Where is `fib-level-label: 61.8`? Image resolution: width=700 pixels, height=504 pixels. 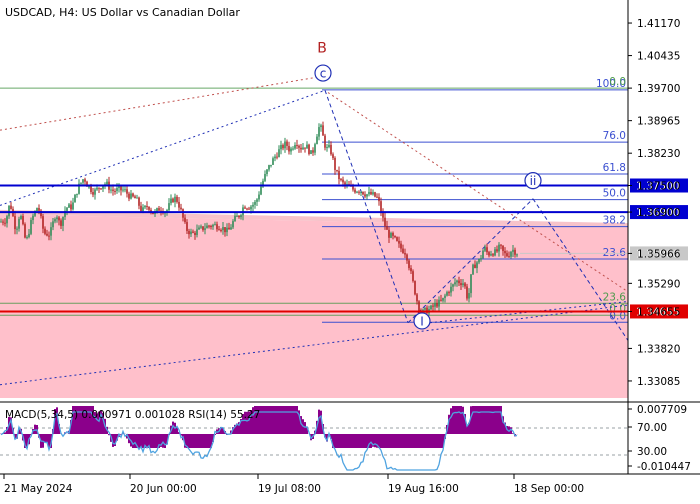
fib-level-label: 61.8 is located at coordinates (614, 168).